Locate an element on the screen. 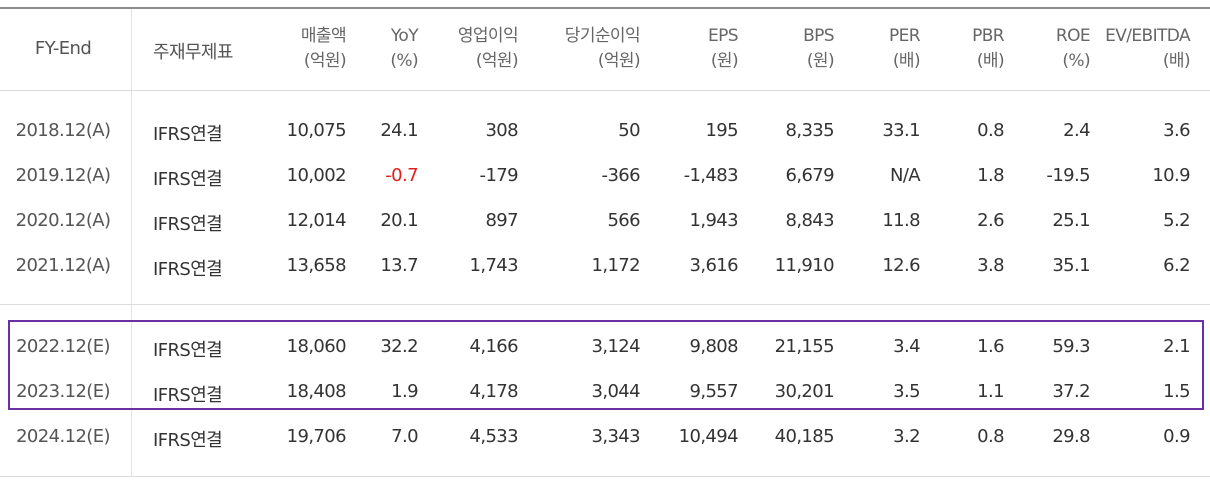  cell-roe: 59.3 is located at coordinates (1071, 346).